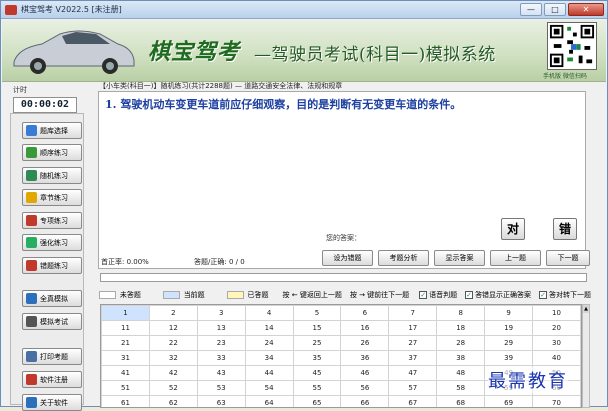 Image resolution: width=608 pixels, height=411 pixels. I want to click on grid-cell: 65, so click(317, 401).